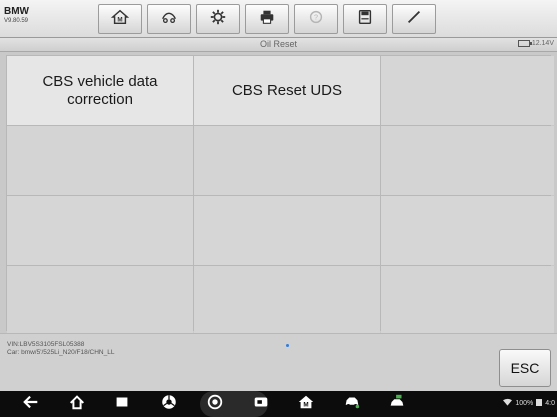 This screenshot has width=557, height=417. I want to click on recents-button, so click(122, 404).